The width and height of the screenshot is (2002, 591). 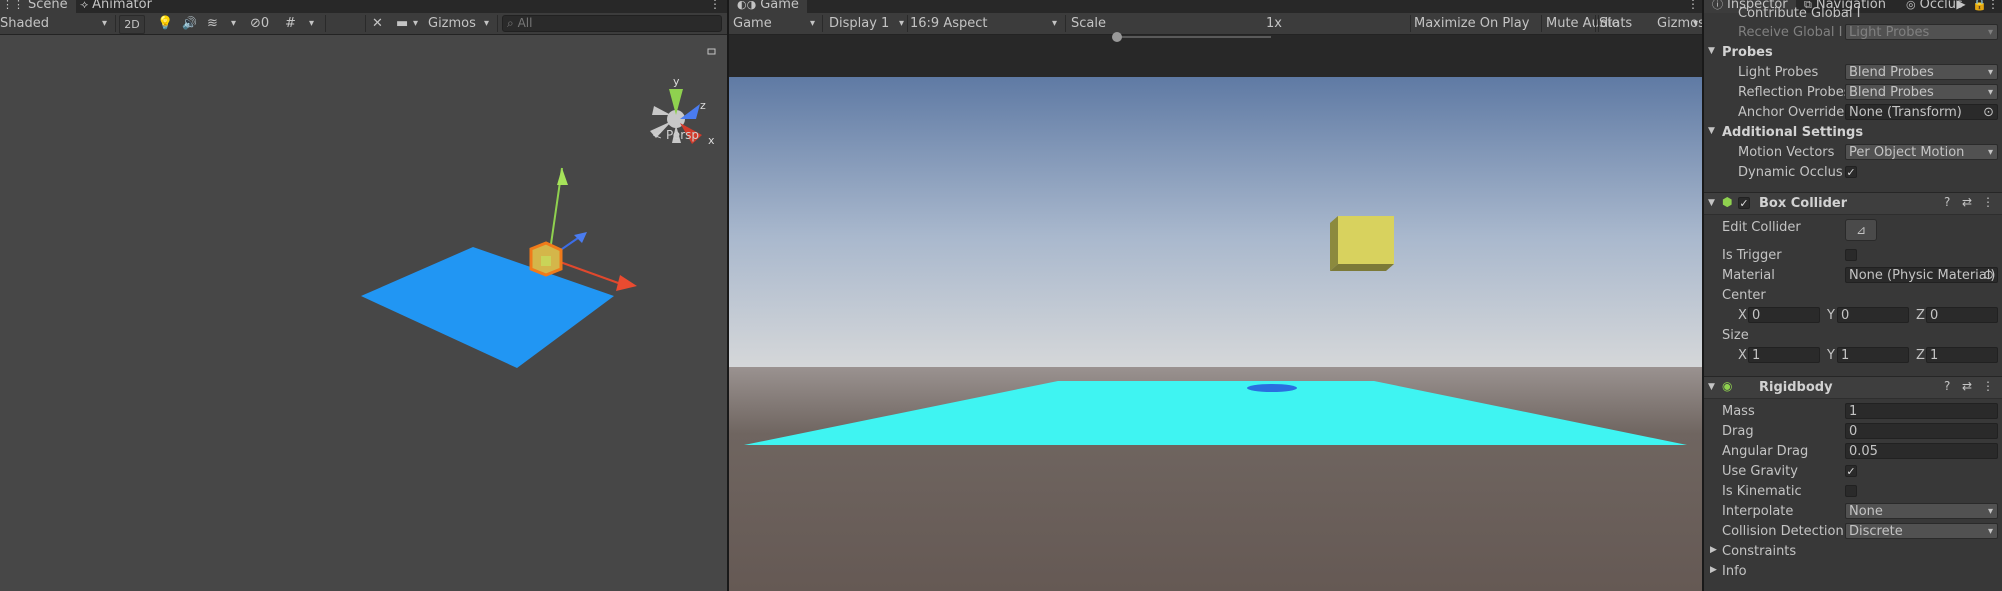 I want to click on drag-field: 0, so click(x=1921, y=431).